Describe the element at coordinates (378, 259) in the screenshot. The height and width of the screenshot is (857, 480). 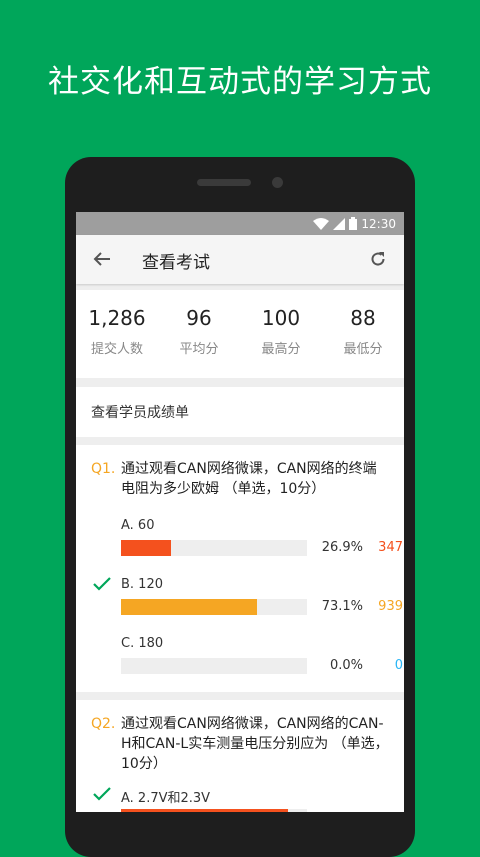
I see `refresh-icon` at that location.